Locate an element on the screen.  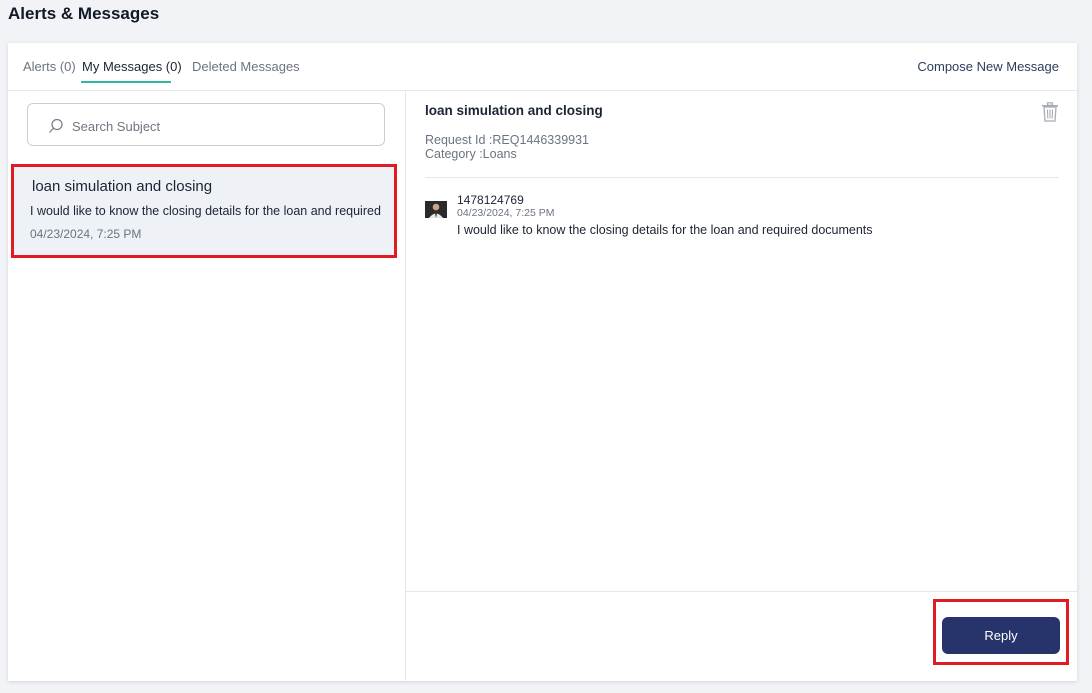
thread-sender: 1478124769 is located at coordinates (490, 200).